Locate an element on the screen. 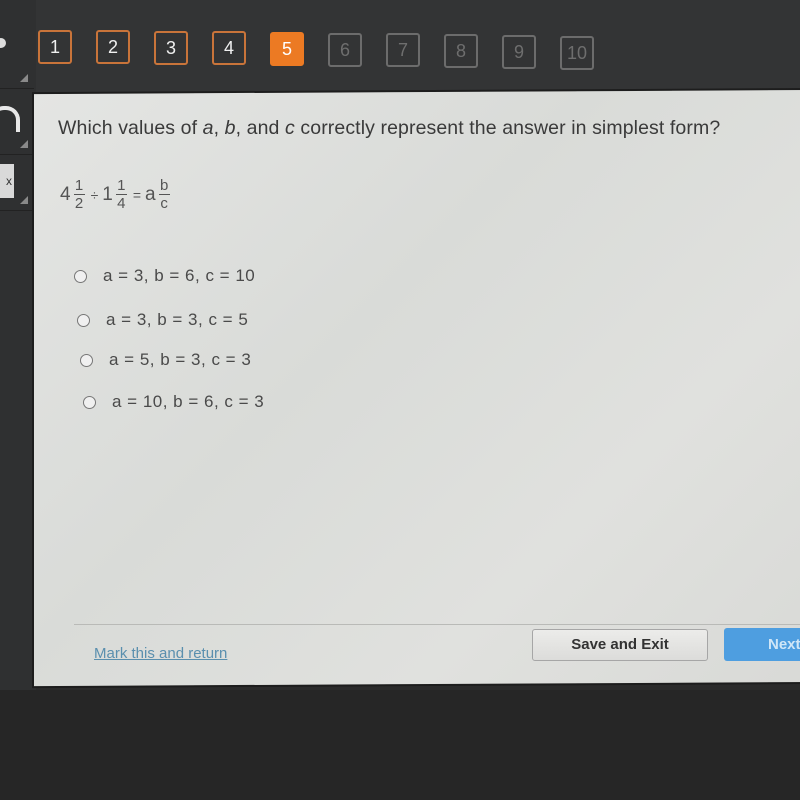  question-button-8: 8 is located at coordinates (461, 51).